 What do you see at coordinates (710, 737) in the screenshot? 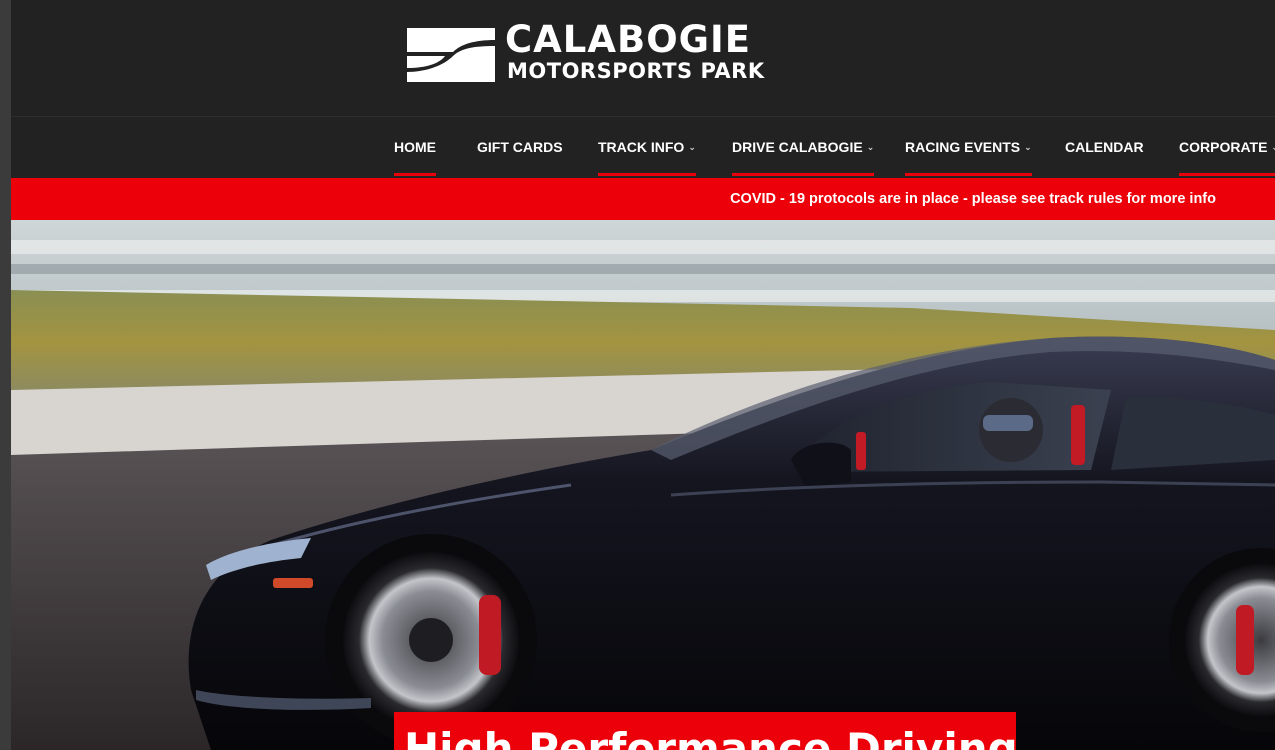
I see `hero-title: High Performance Driving` at bounding box center [710, 737].